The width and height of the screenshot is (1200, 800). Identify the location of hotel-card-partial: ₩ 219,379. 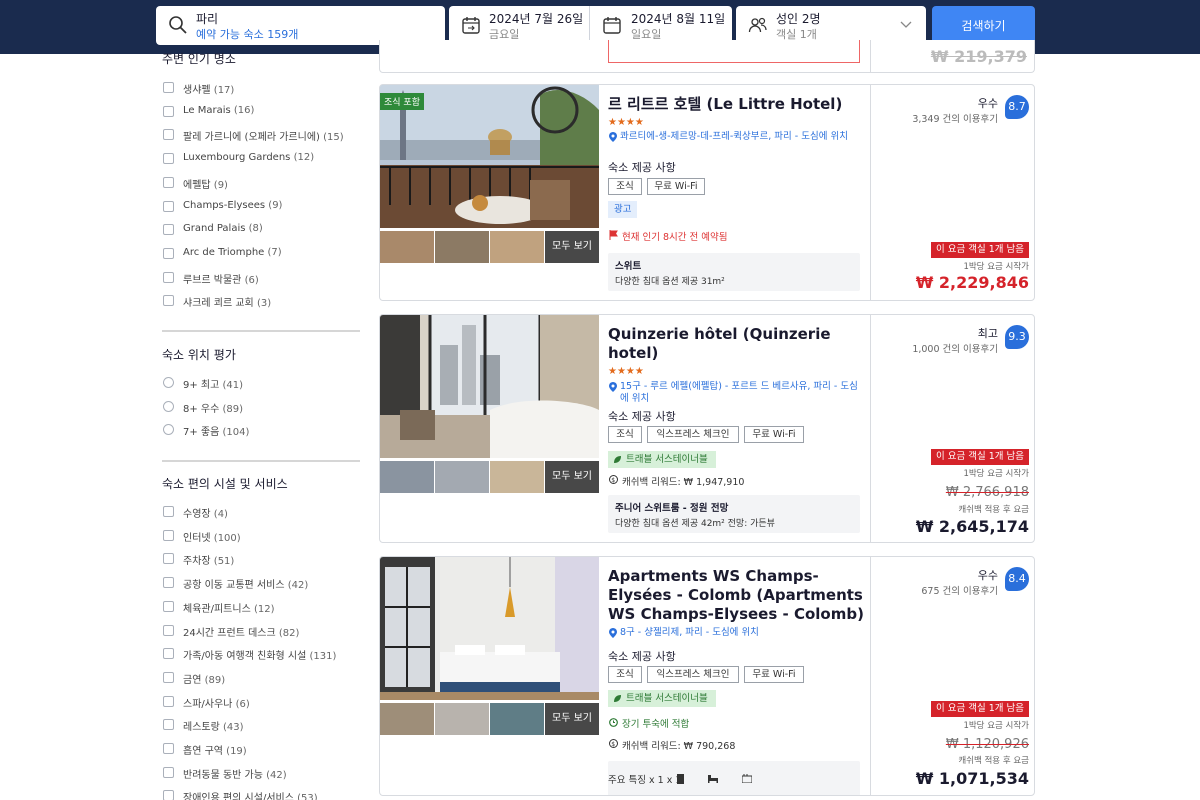
(707, 56).